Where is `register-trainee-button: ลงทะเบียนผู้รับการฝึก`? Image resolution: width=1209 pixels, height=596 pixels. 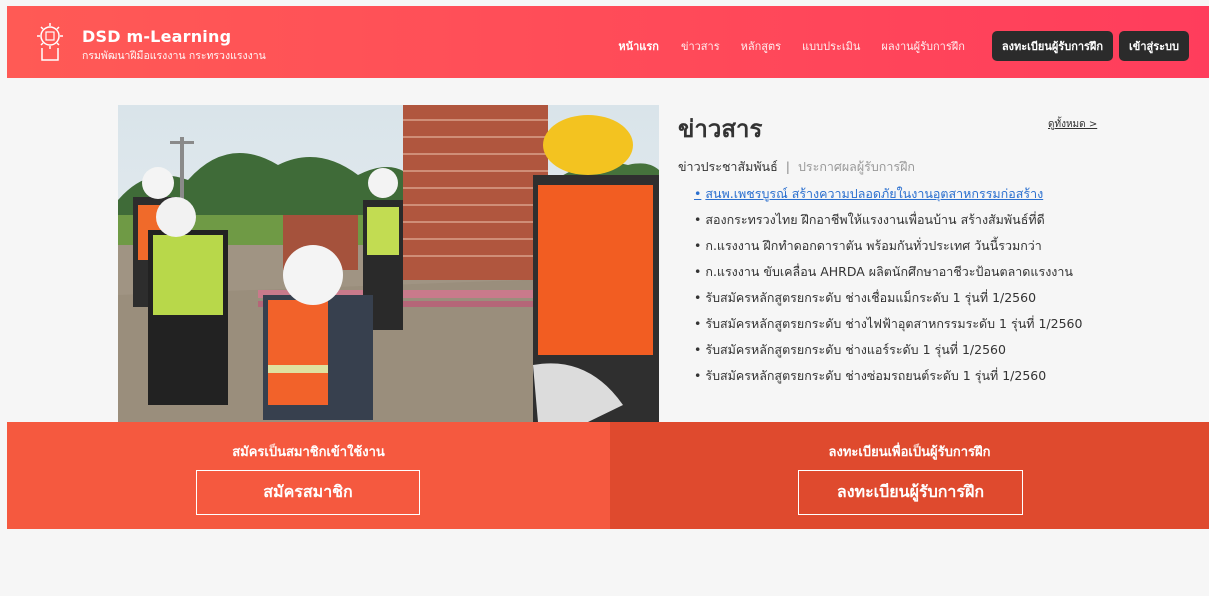 register-trainee-button: ลงทะเบียนผู้รับการฝึก is located at coordinates (1052, 46).